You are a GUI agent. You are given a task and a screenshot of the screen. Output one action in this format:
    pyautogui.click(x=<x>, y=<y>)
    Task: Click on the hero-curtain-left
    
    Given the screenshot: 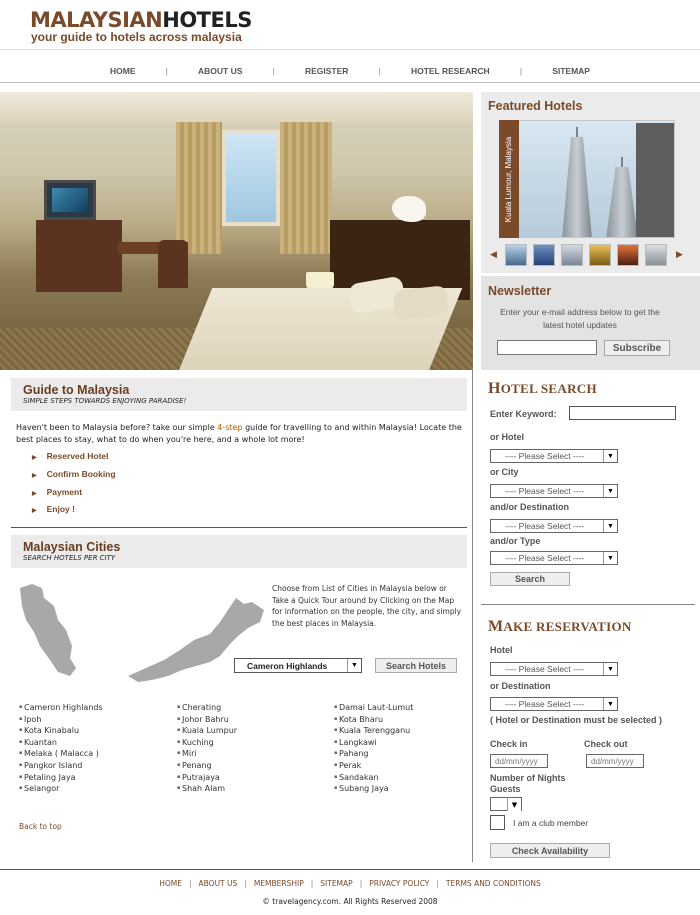 What is the action you would take?
    pyautogui.click(x=199, y=188)
    